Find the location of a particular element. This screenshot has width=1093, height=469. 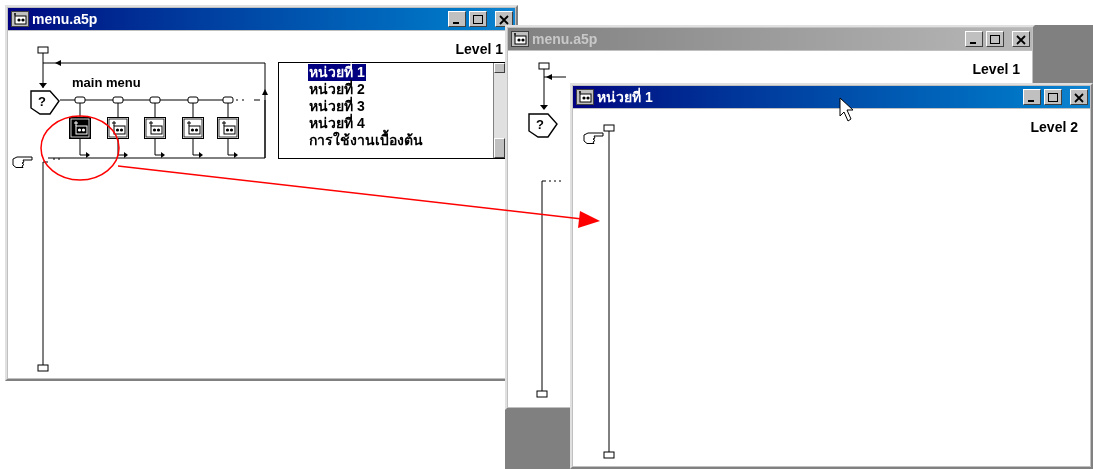

desktop-background is located at coordinates (538, 438).